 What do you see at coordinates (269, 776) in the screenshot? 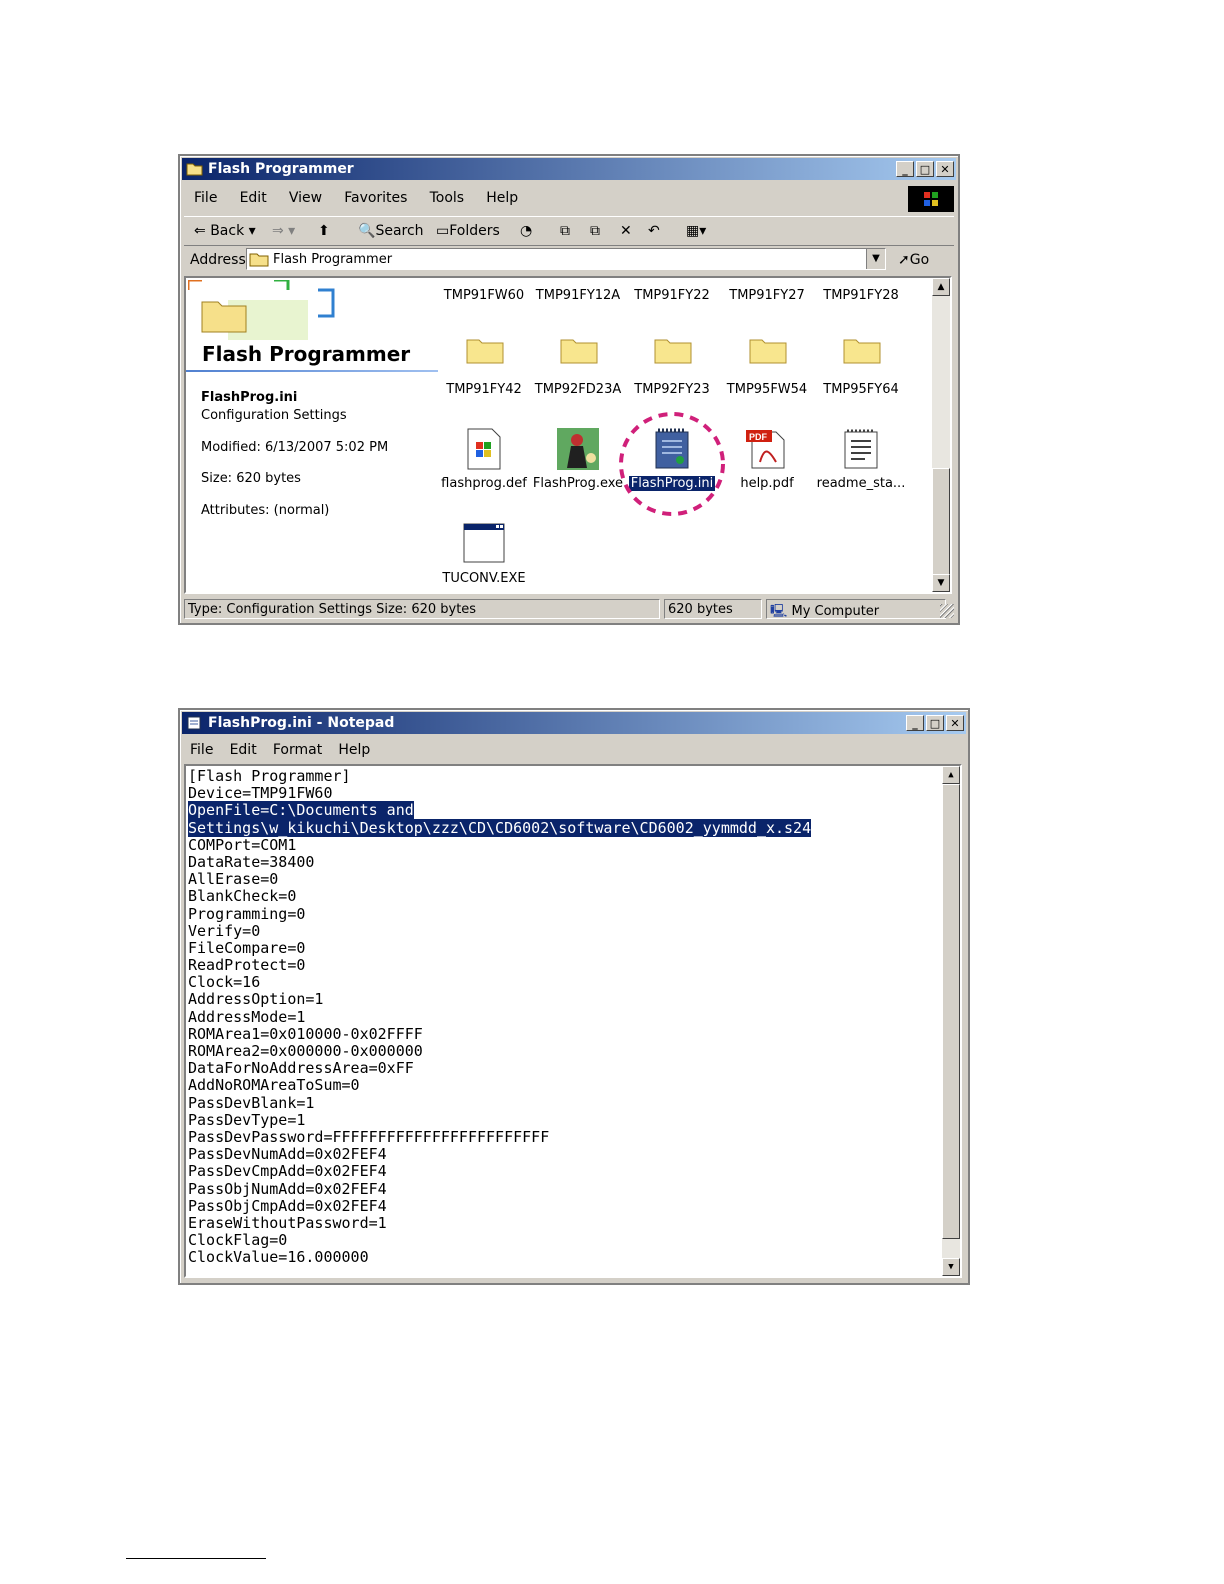
I see `text-line: [Flash Programmer]` at bounding box center [269, 776].